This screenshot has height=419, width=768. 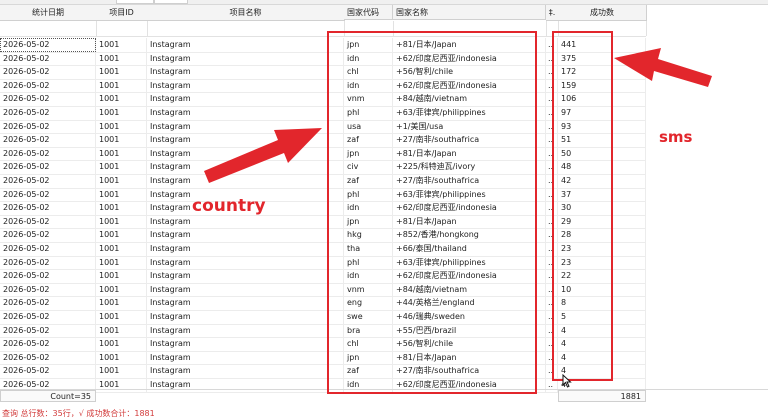 I want to click on sms-annotation-label: sms, so click(x=676, y=137).